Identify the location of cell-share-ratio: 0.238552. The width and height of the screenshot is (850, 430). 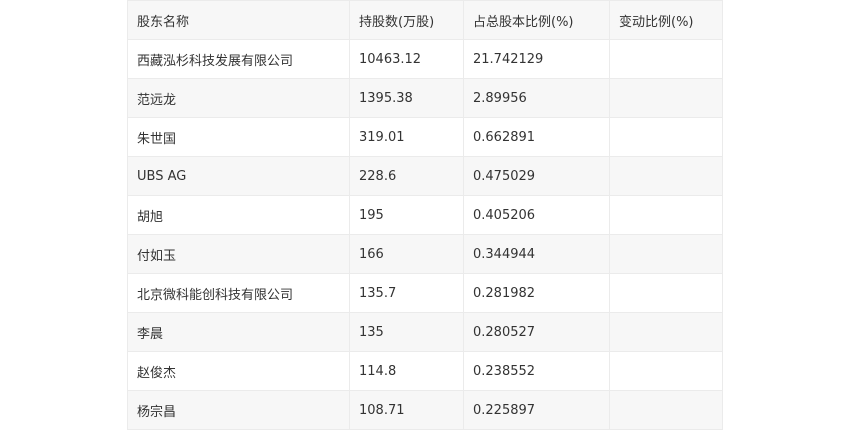
(536, 371).